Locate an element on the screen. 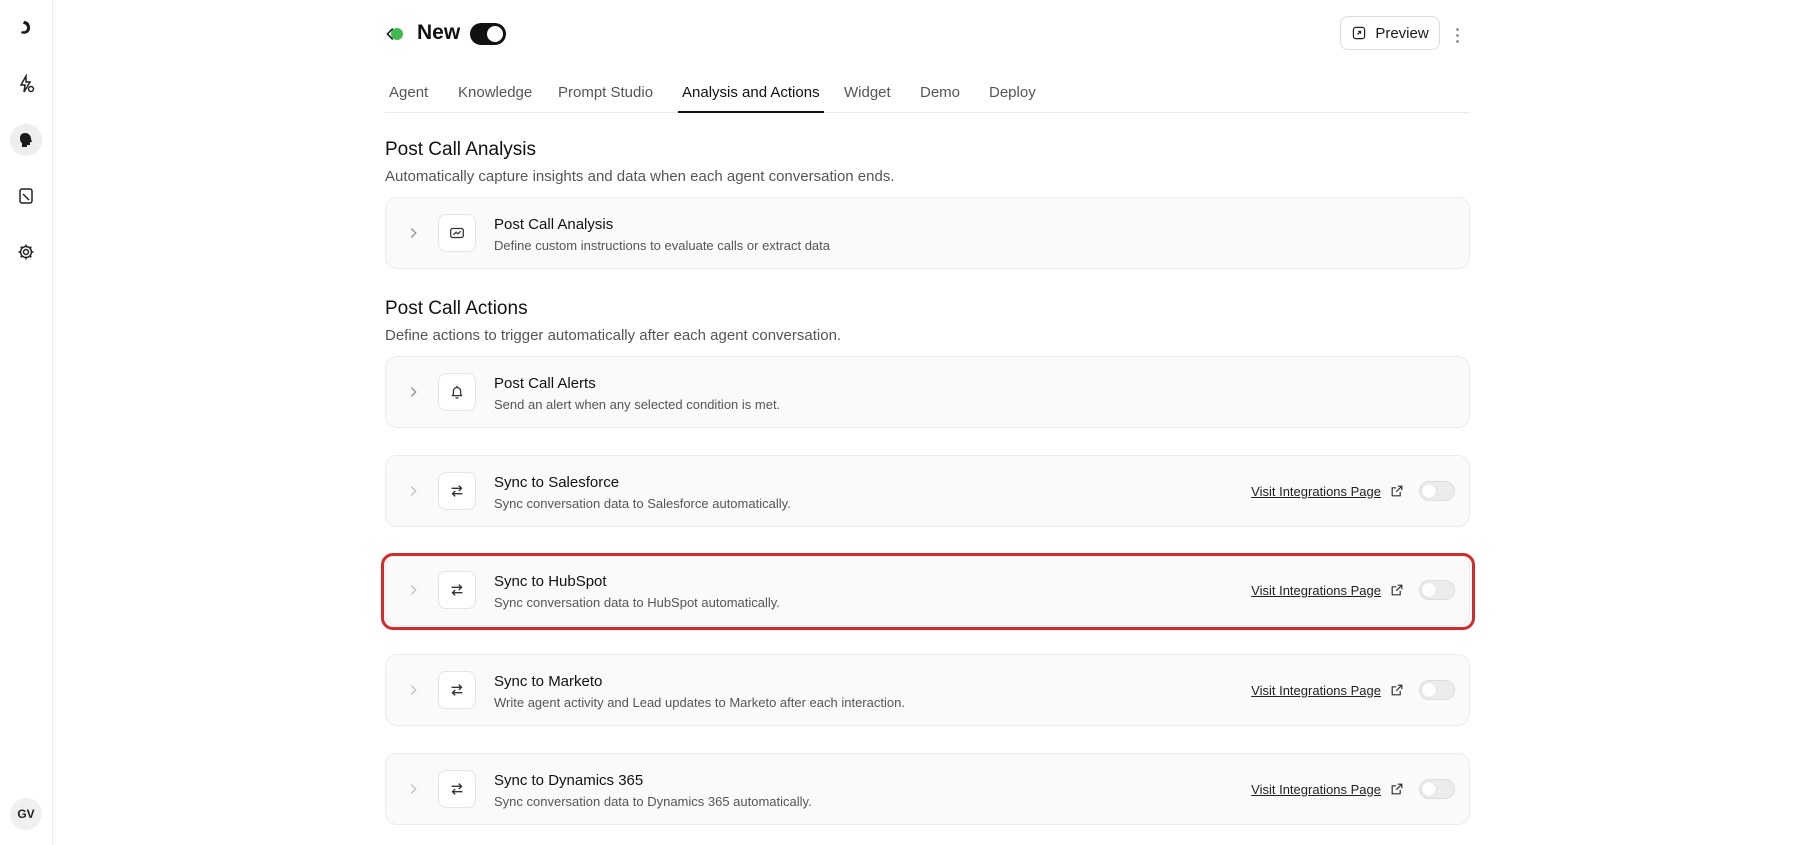 Image resolution: width=1800 pixels, height=845 pixels. top-bar: New Preview is located at coordinates (927, 34).